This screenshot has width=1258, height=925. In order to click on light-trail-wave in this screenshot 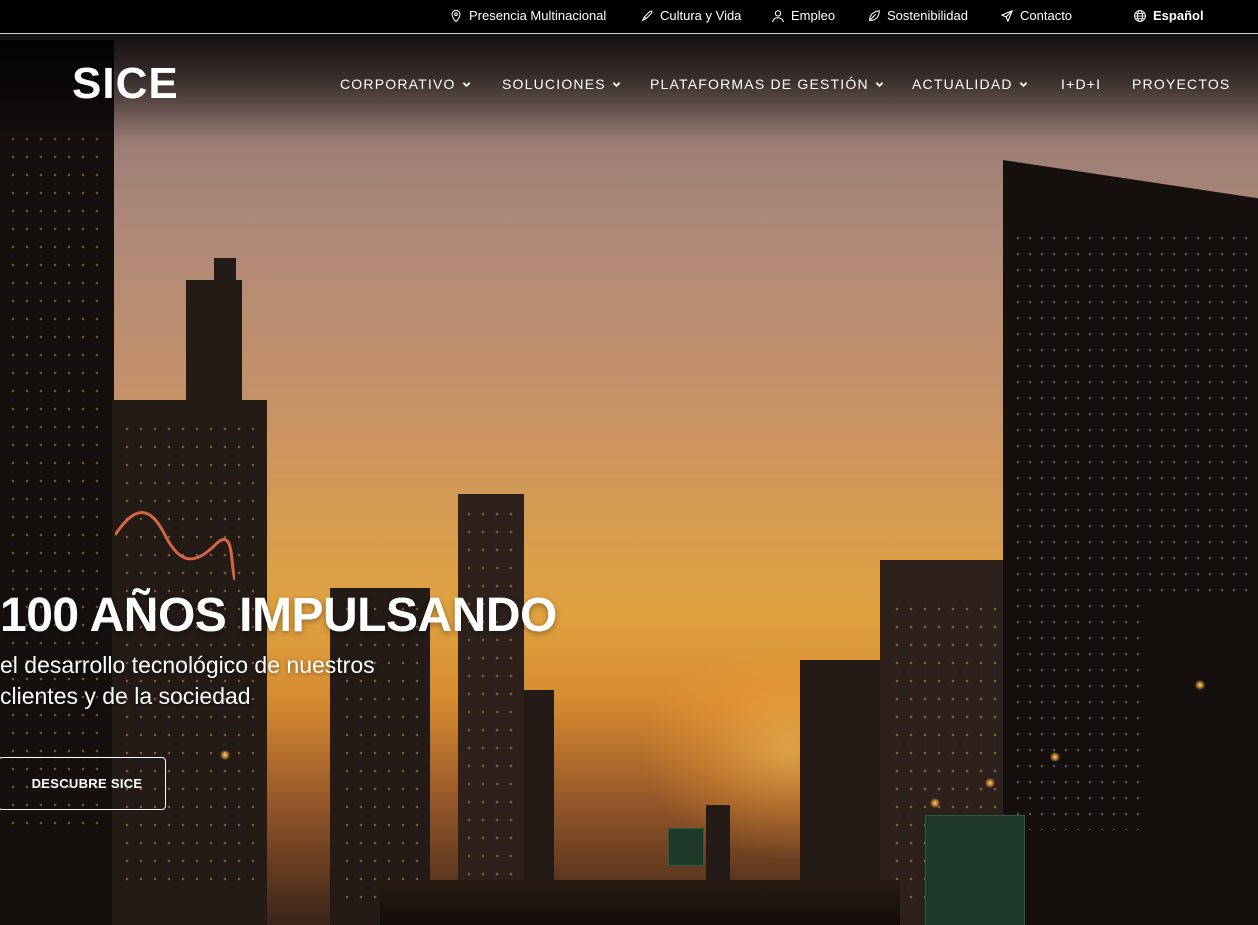, I will do `click(175, 546)`.